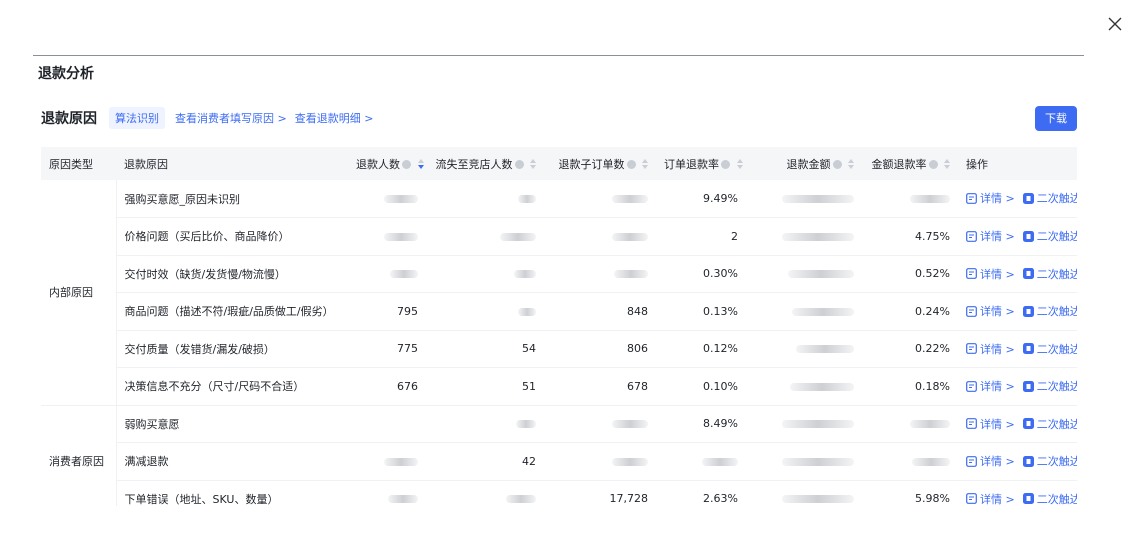 Image resolution: width=1145 pixels, height=534 pixels. What do you see at coordinates (600, 311) in the screenshot?
I see `suborders-cell: 848` at bounding box center [600, 311].